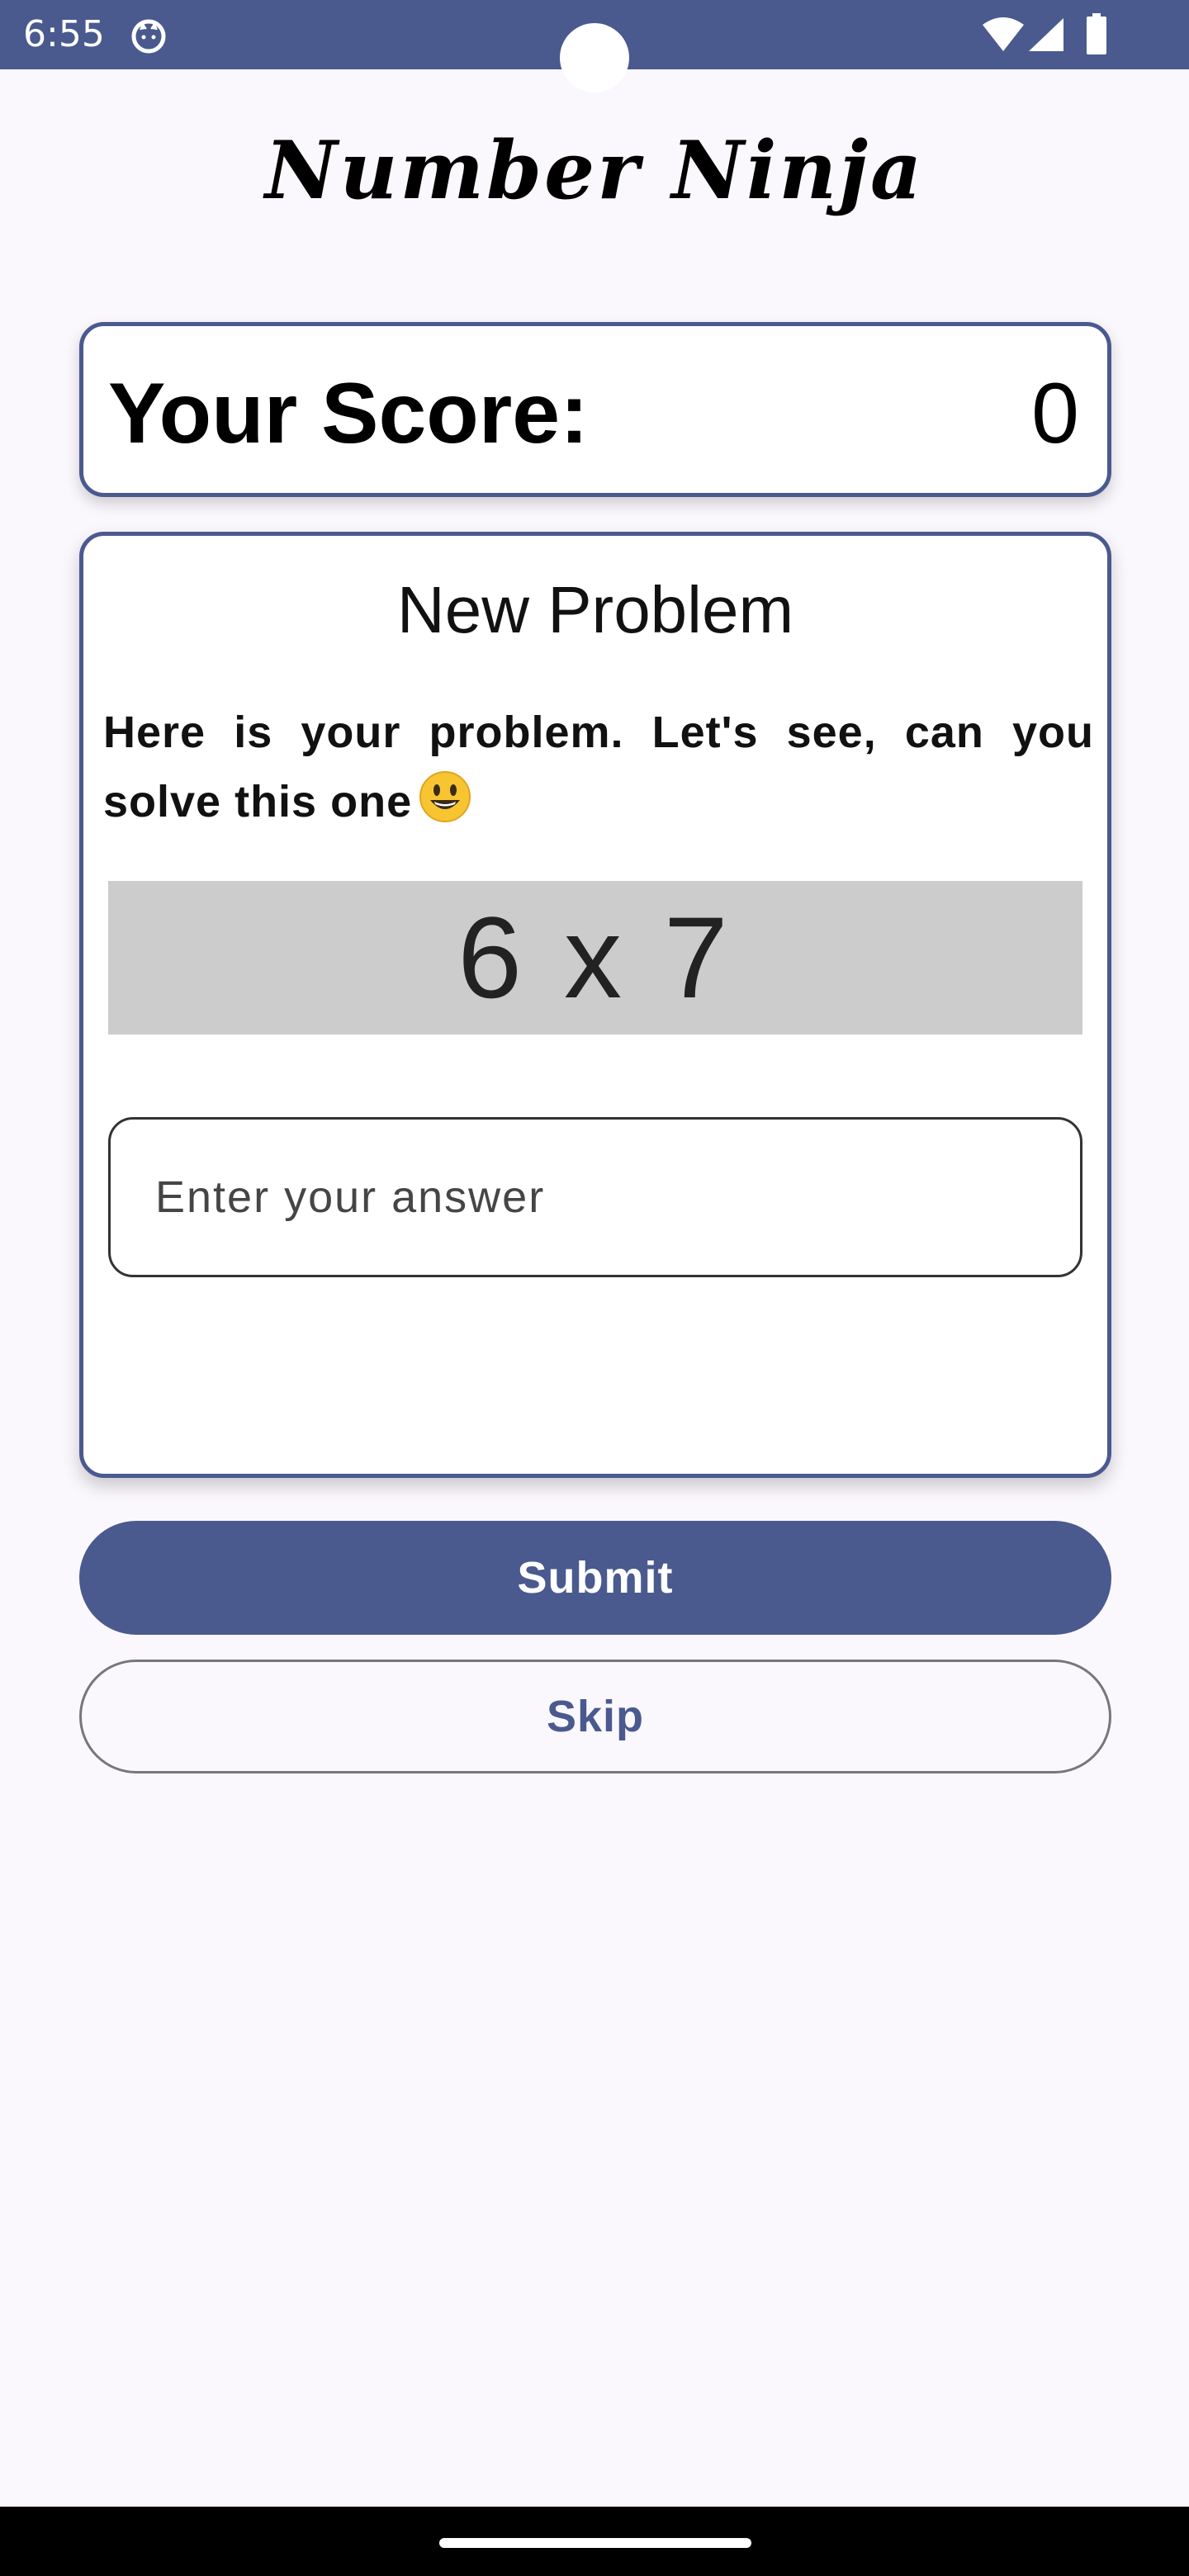 Image resolution: width=1189 pixels, height=2576 pixels. Describe the element at coordinates (595, 1197) in the screenshot. I see `answer-input` at that location.